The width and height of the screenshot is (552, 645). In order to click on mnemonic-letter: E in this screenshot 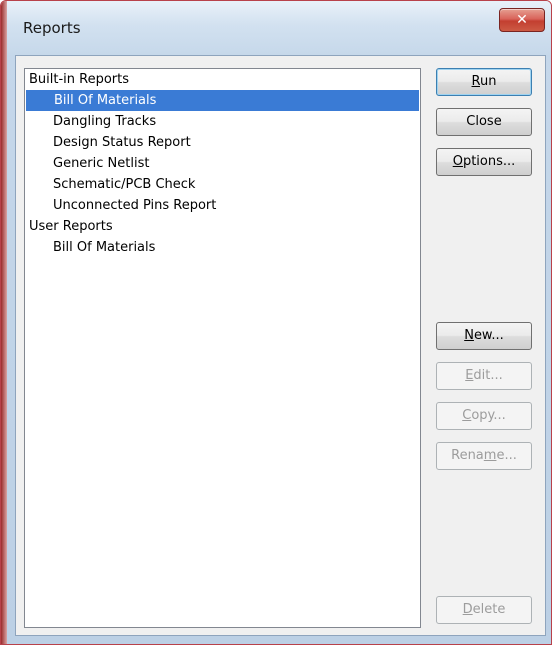, I will do `click(469, 375)`.